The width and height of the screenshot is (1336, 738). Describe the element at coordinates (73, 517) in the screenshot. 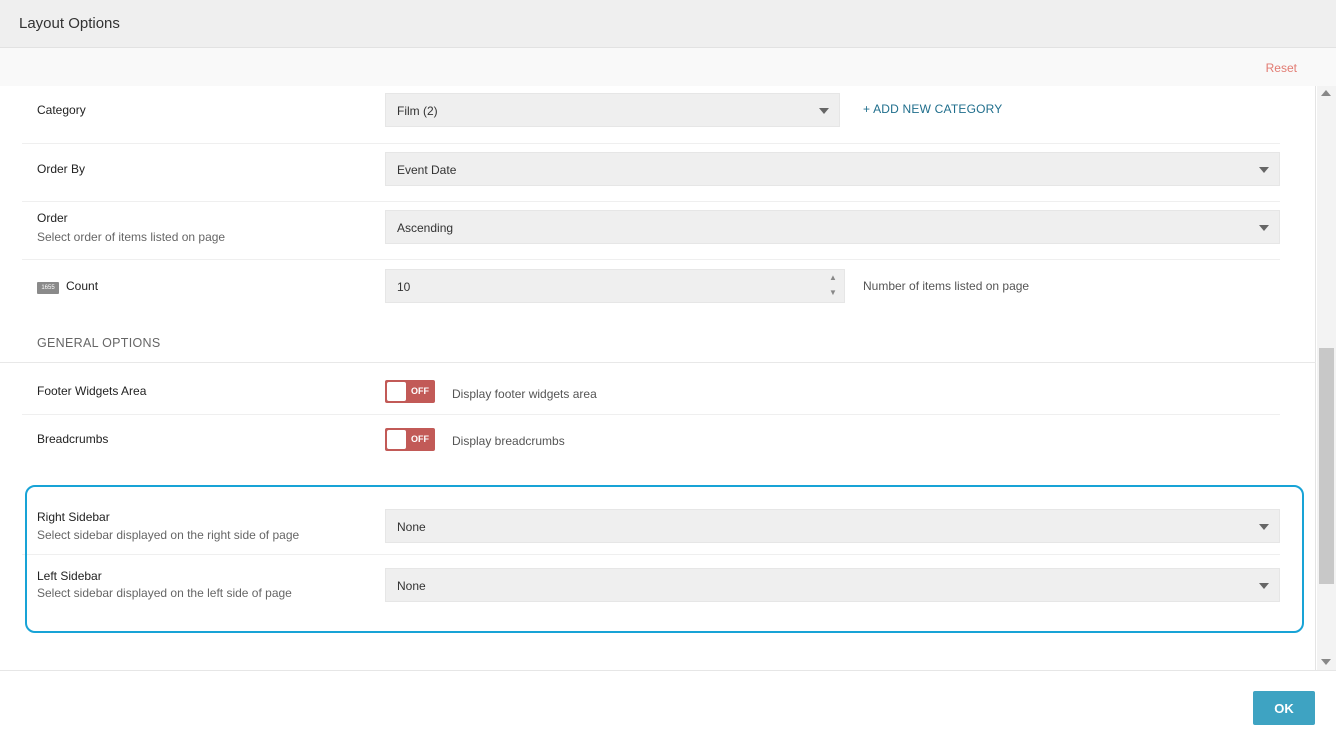

I see `right-sidebar-label: Right Sidebar` at that location.